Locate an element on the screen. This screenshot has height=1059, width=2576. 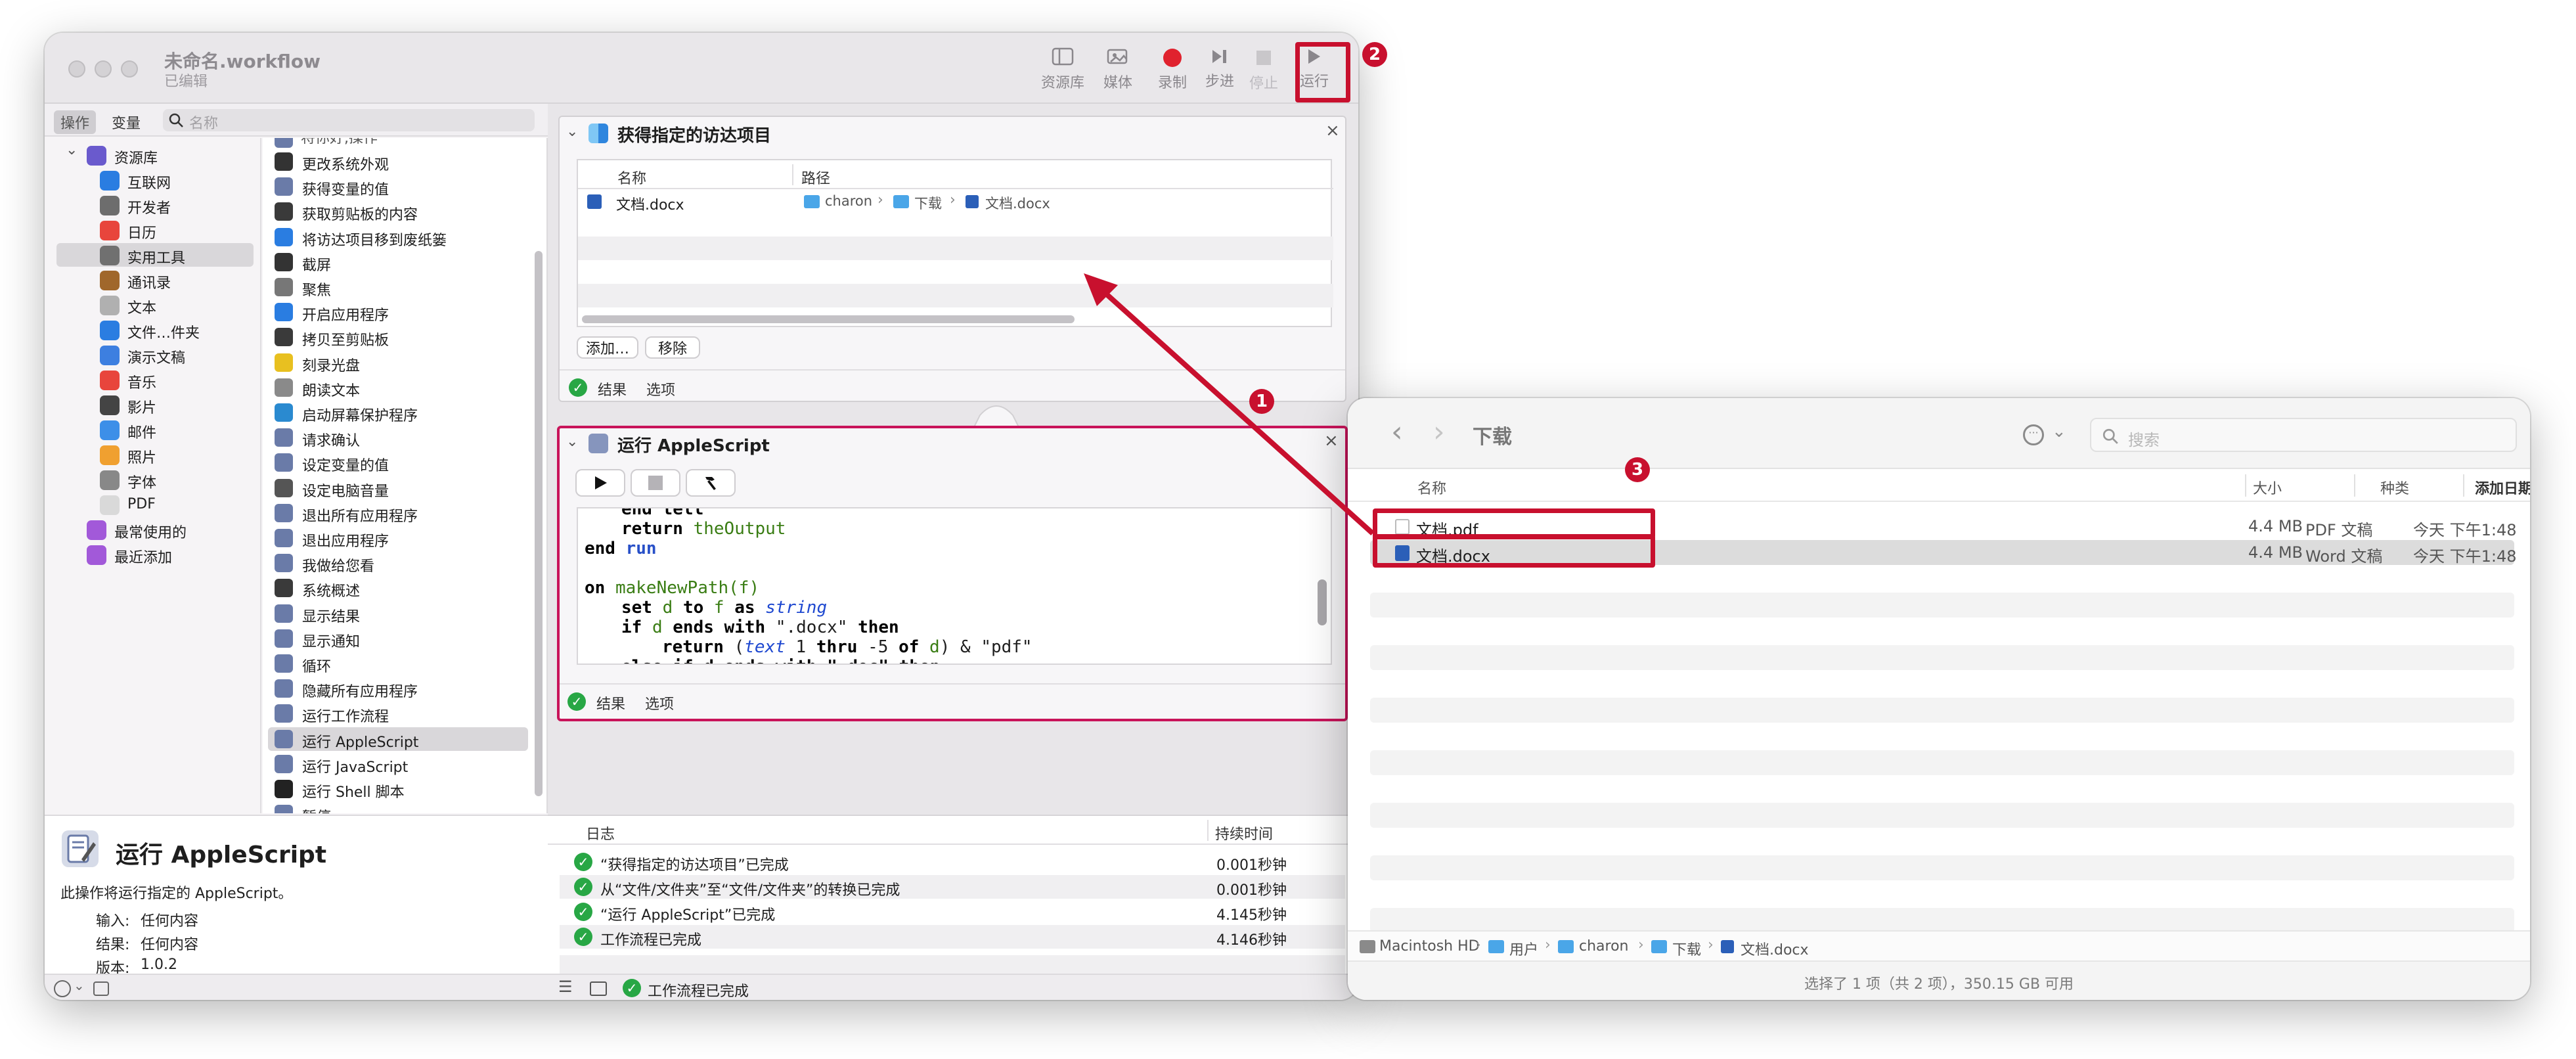
action-item: 获取剪贴板的内容 is located at coordinates (398, 211).